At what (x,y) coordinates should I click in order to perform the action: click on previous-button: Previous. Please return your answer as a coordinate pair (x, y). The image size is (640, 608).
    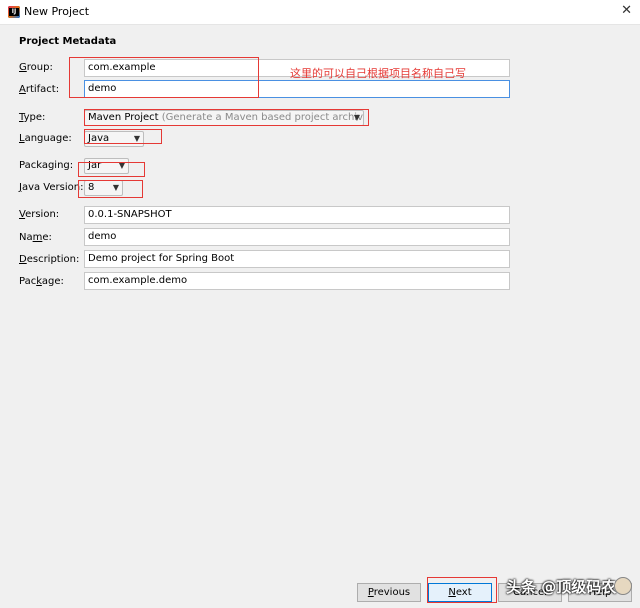
    Looking at the image, I should click on (389, 592).